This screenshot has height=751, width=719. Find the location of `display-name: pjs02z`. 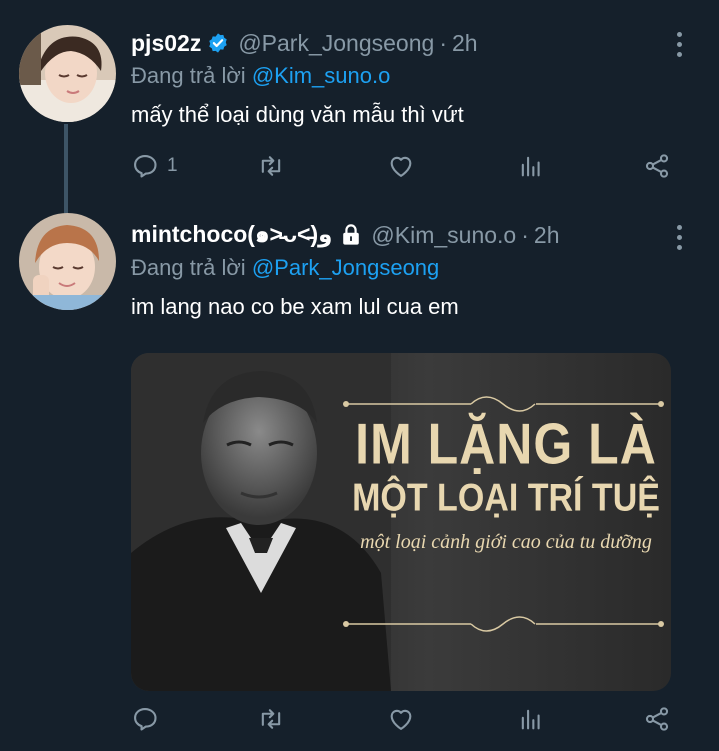

display-name: pjs02z is located at coordinates (166, 43).